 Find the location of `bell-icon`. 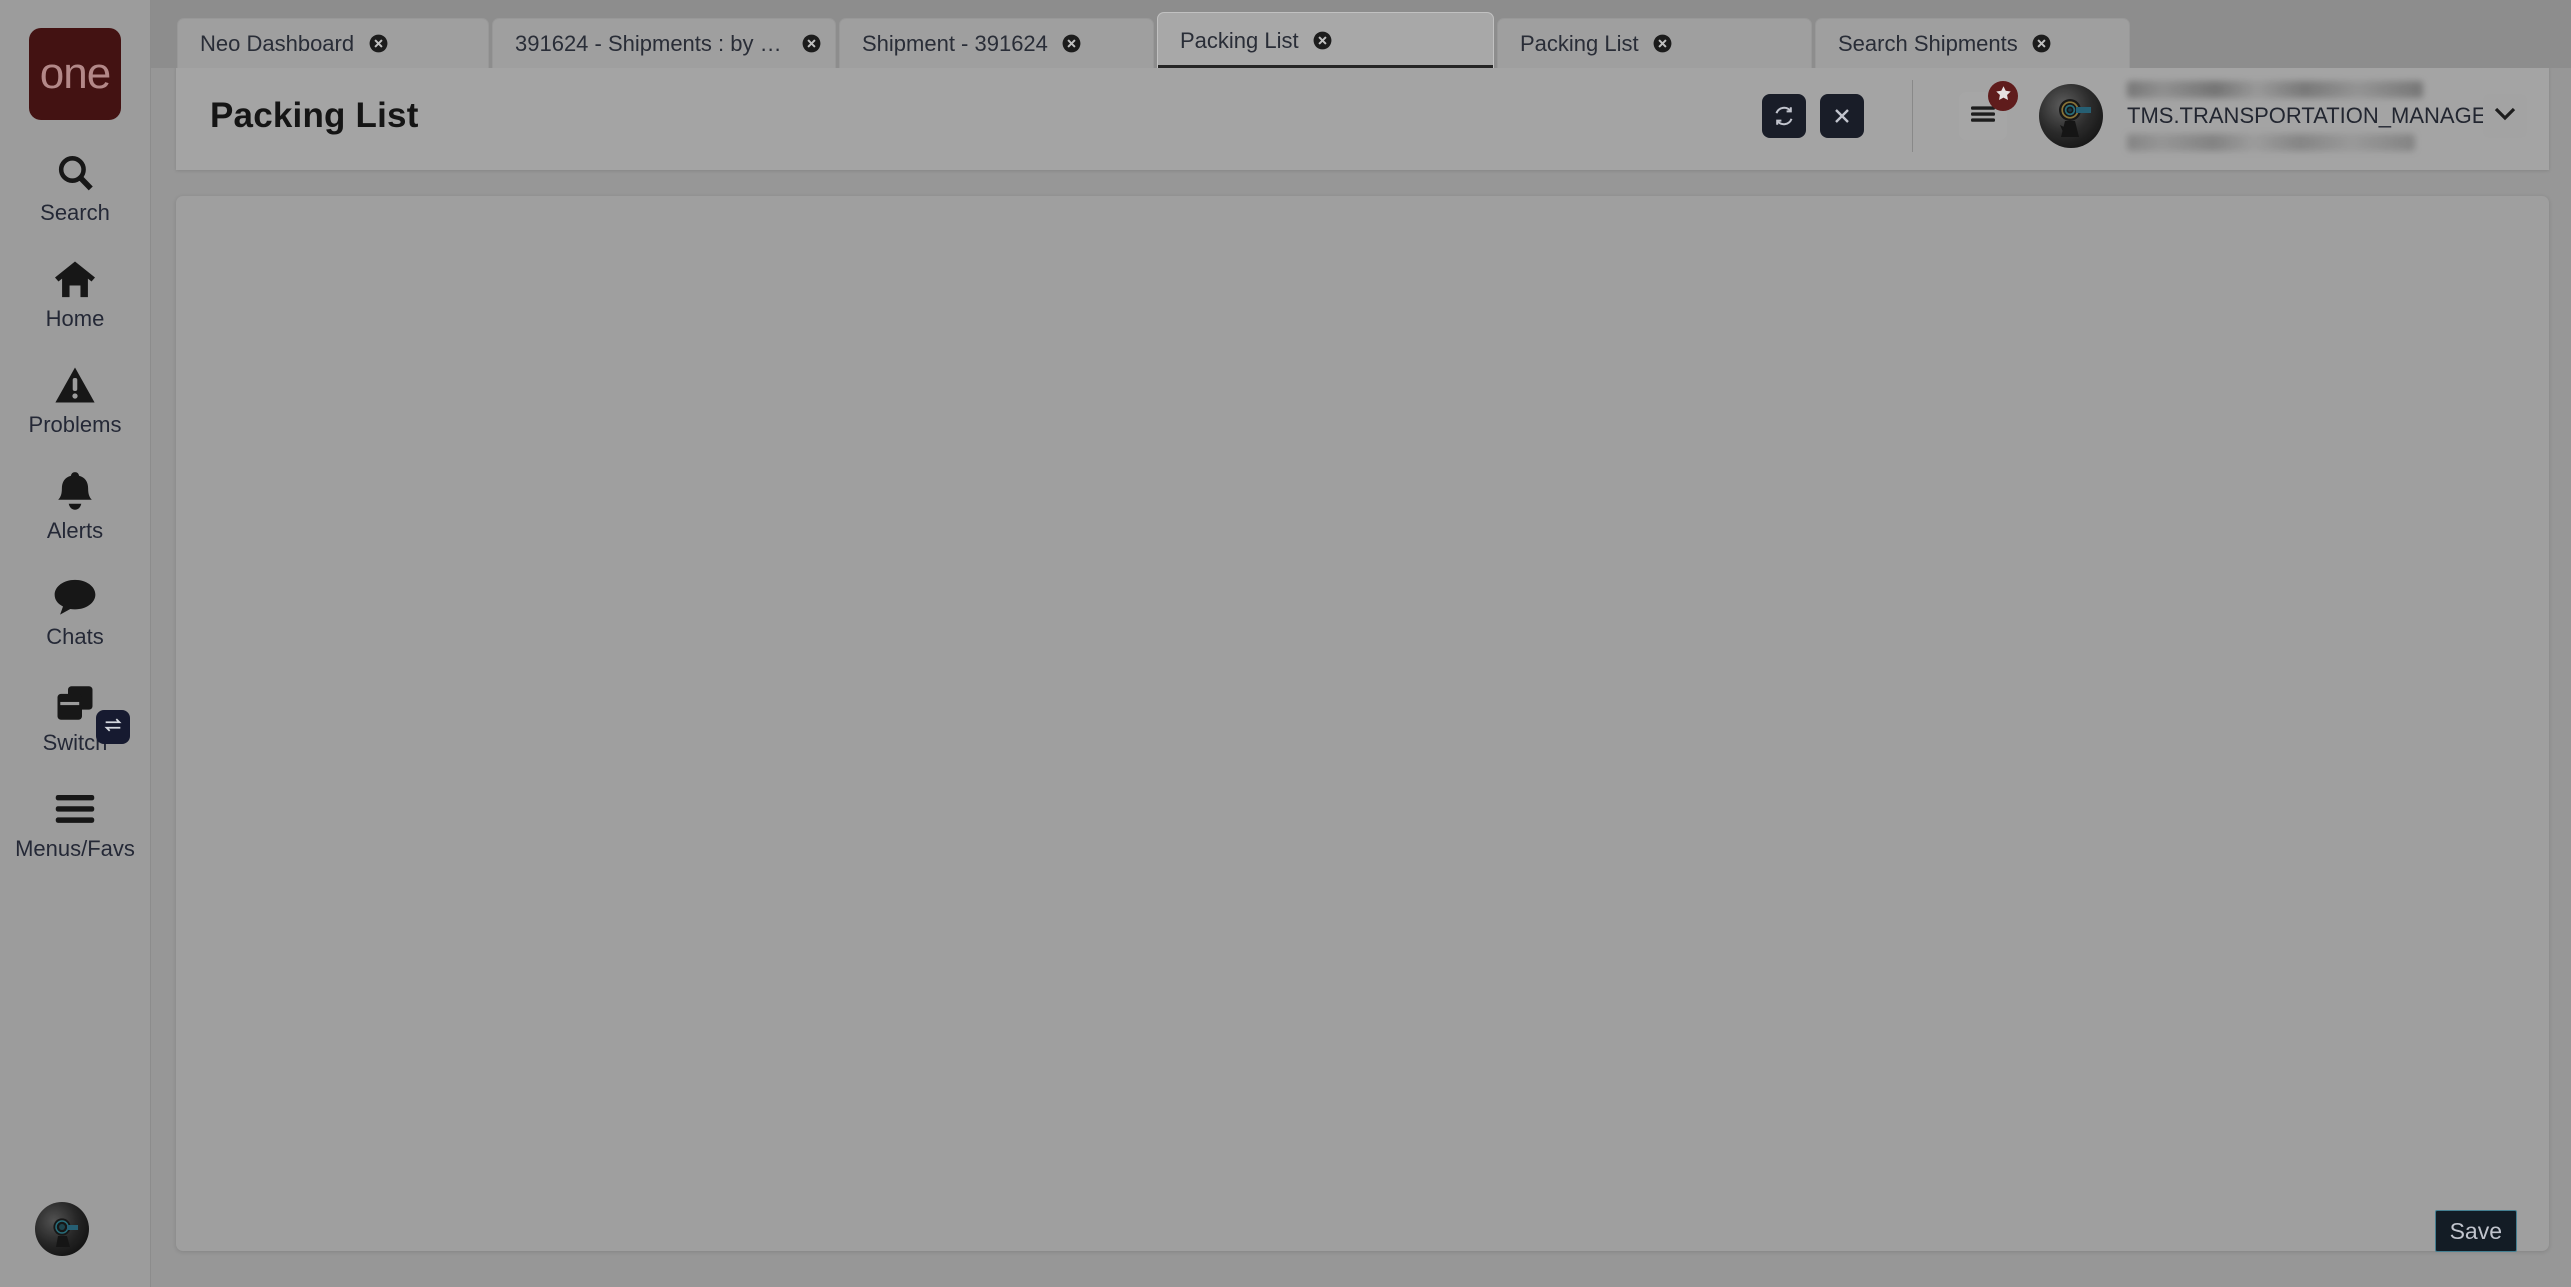

bell-icon is located at coordinates (75, 491).